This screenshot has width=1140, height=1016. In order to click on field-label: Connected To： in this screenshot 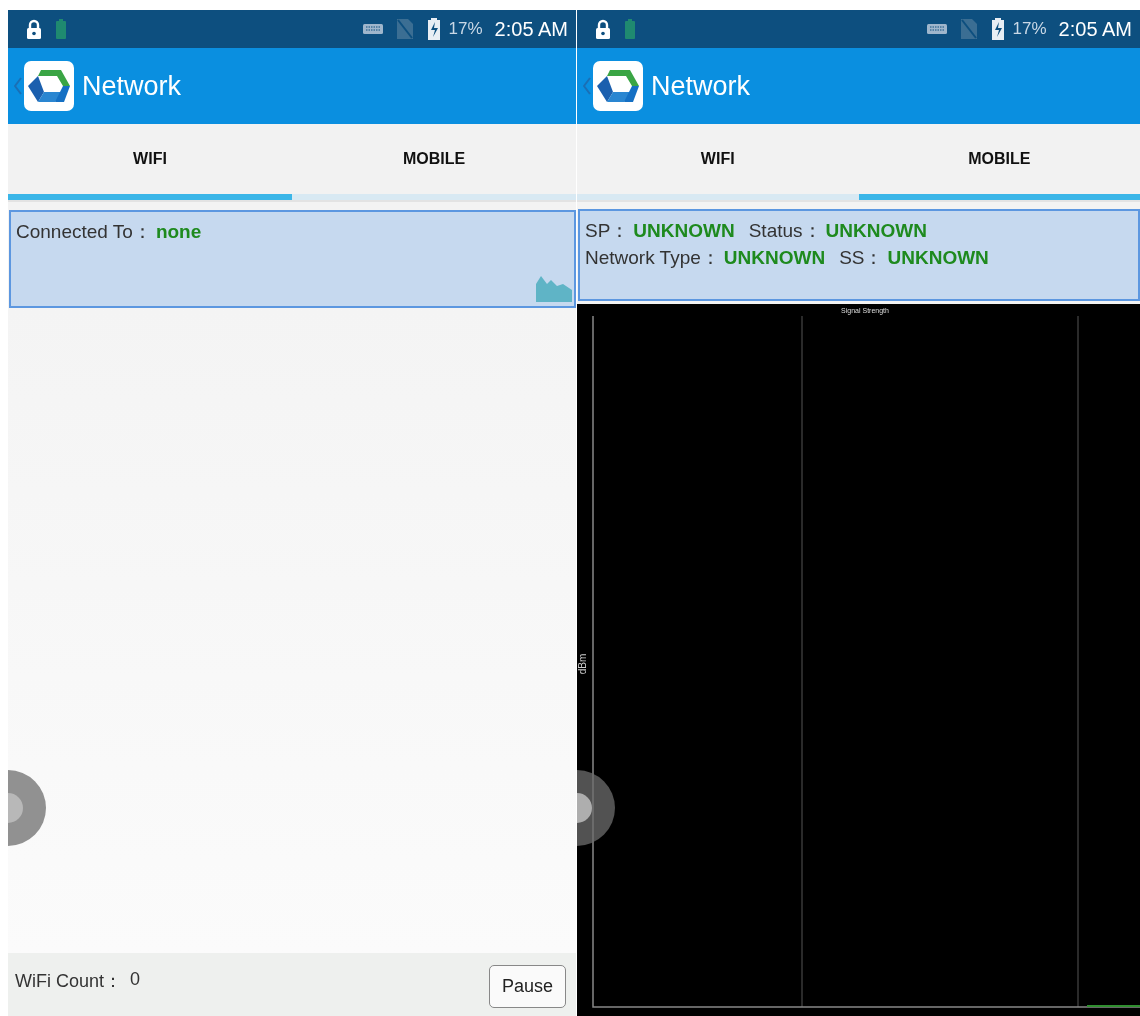, I will do `click(84, 231)`.